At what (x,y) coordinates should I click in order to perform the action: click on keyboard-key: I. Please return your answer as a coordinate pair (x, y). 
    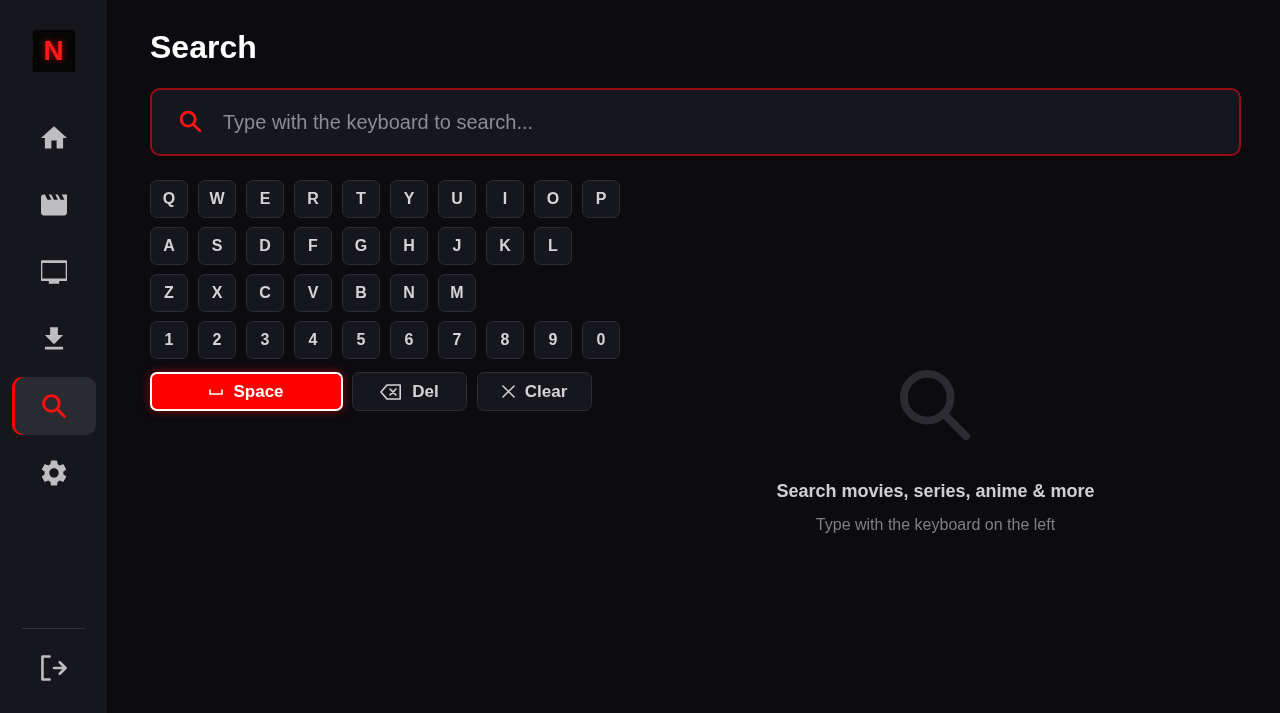
    Looking at the image, I should click on (505, 199).